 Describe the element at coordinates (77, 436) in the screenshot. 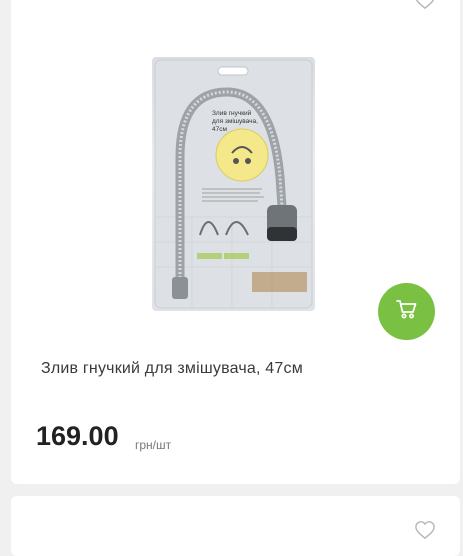

I see `product-price: 169.00` at that location.